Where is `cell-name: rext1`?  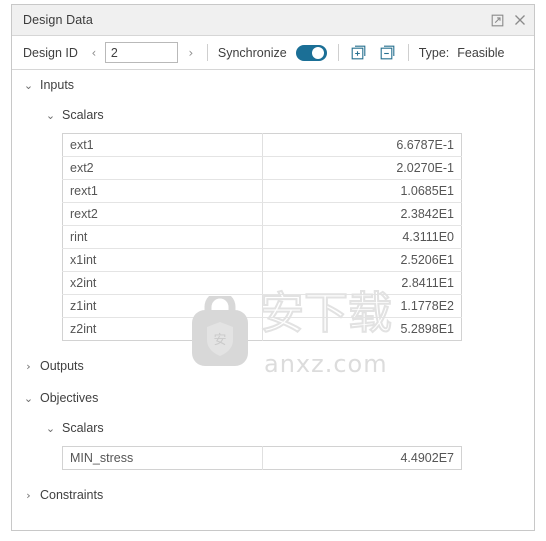 cell-name: rext1 is located at coordinates (162, 191).